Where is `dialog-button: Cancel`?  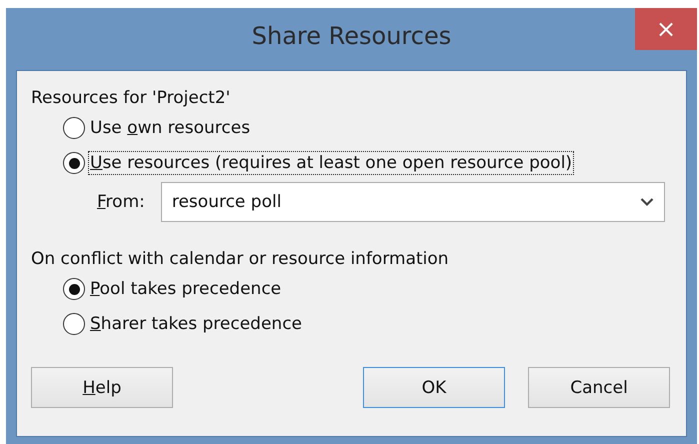
dialog-button: Cancel is located at coordinates (599, 387).